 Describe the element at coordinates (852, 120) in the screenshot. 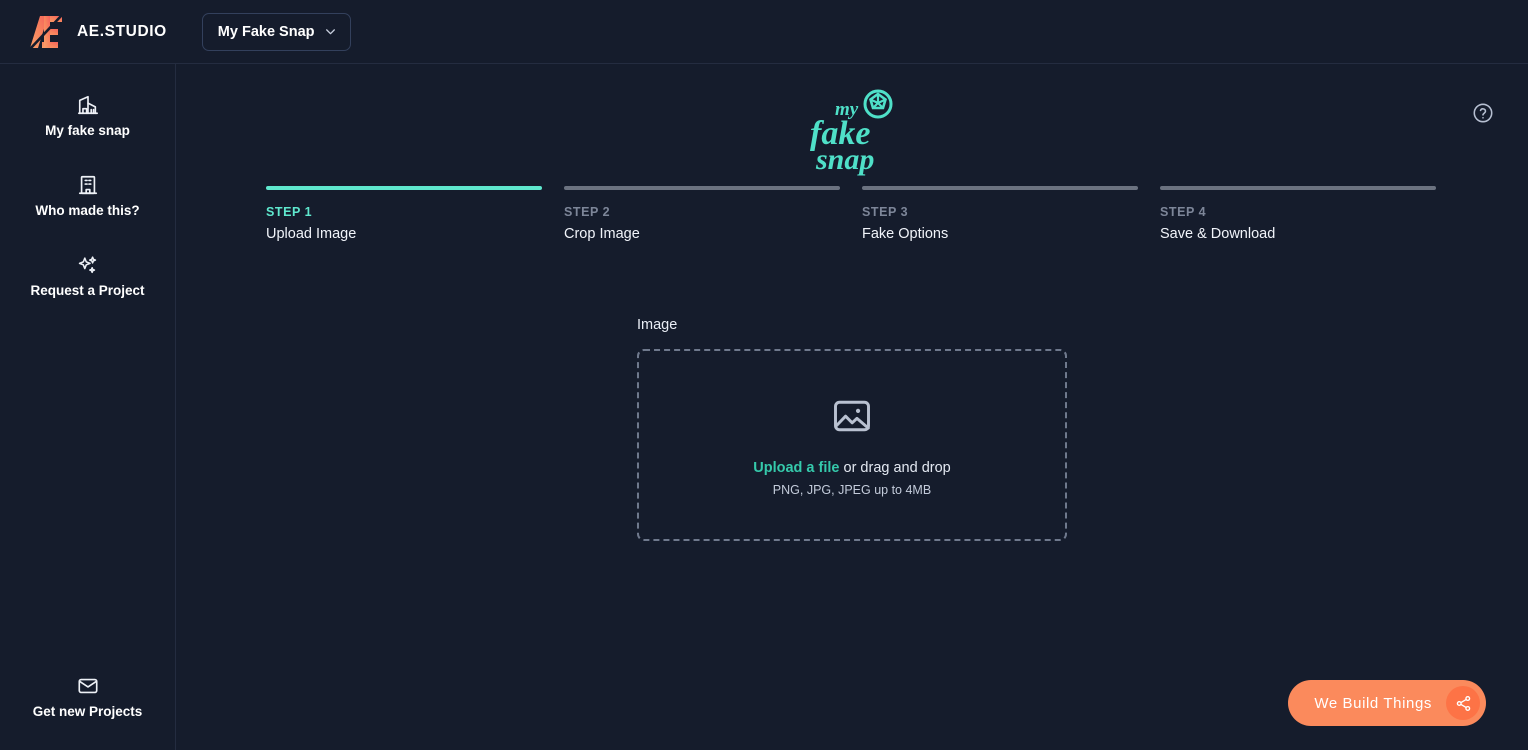

I see `fake-snap-logo: my fake snap` at that location.